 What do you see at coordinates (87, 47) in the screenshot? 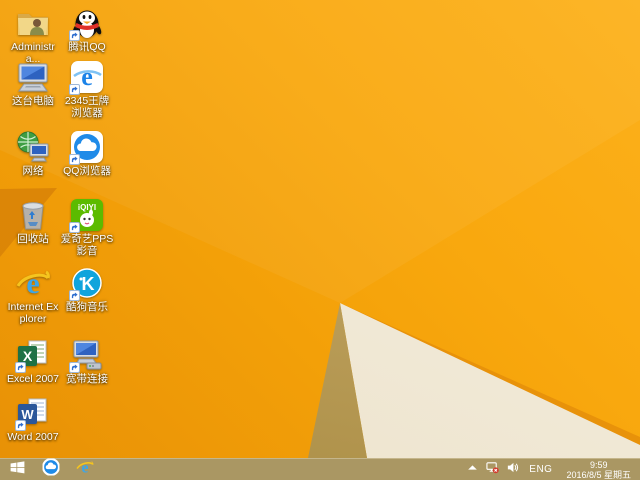
I see `desktop-icon-label: 腾讯QQ` at bounding box center [87, 47].